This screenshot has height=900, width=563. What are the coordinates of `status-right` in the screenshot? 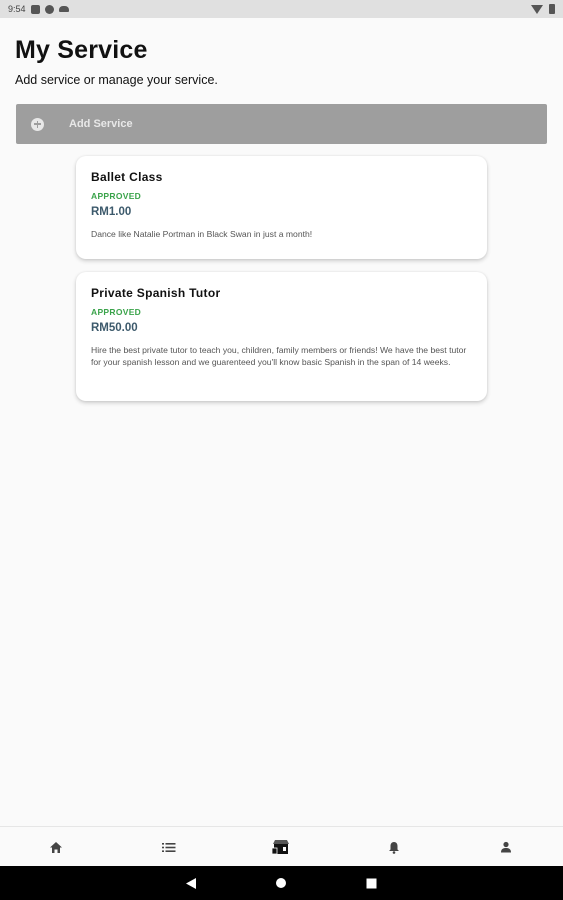 It's located at (543, 9).